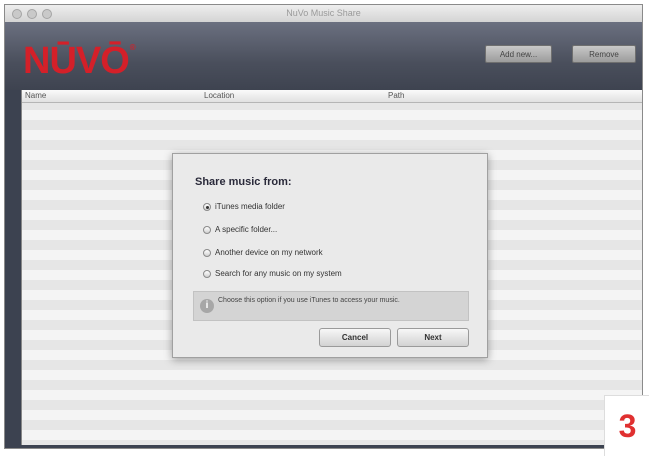 The width and height of the screenshot is (649, 456). What do you see at coordinates (604, 54) in the screenshot?
I see `remove-button: Remove` at bounding box center [604, 54].